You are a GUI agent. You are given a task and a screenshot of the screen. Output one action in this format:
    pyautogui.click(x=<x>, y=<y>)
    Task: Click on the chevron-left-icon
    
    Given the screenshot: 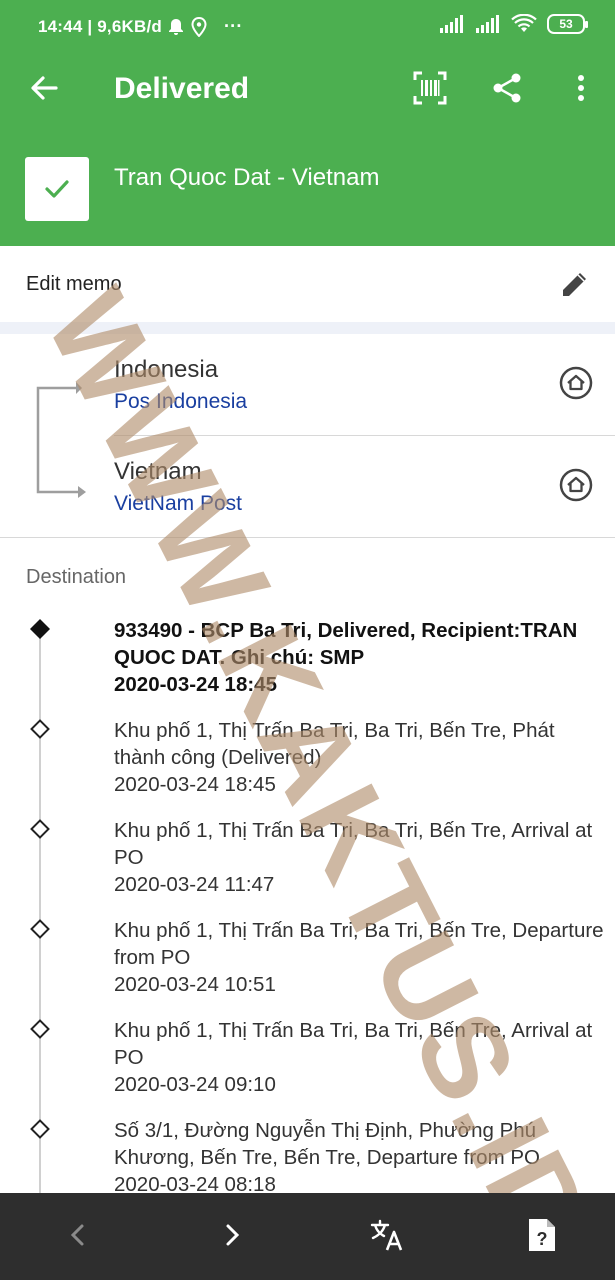 What is the action you would take?
    pyautogui.click(x=77, y=1235)
    